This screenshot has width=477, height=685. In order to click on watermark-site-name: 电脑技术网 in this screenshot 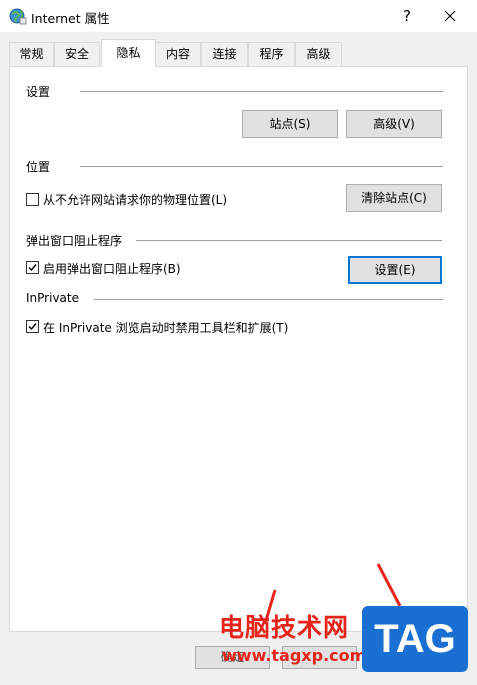, I will do `click(284, 627)`.